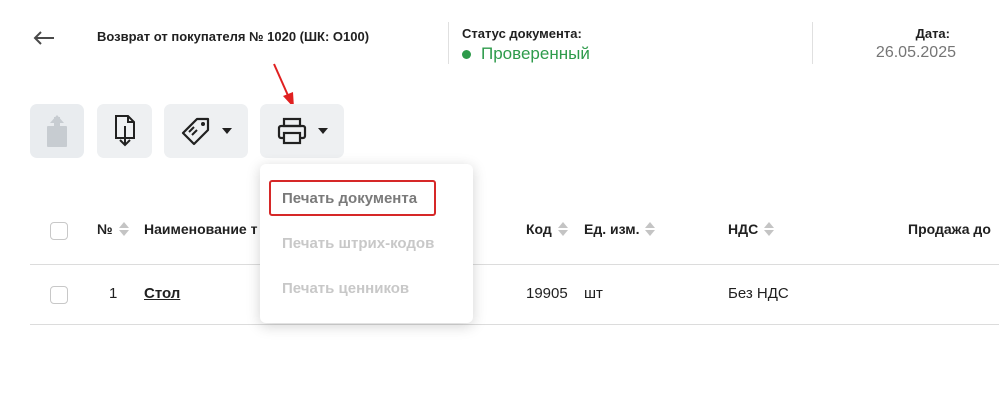  I want to click on back-button, so click(44, 38).